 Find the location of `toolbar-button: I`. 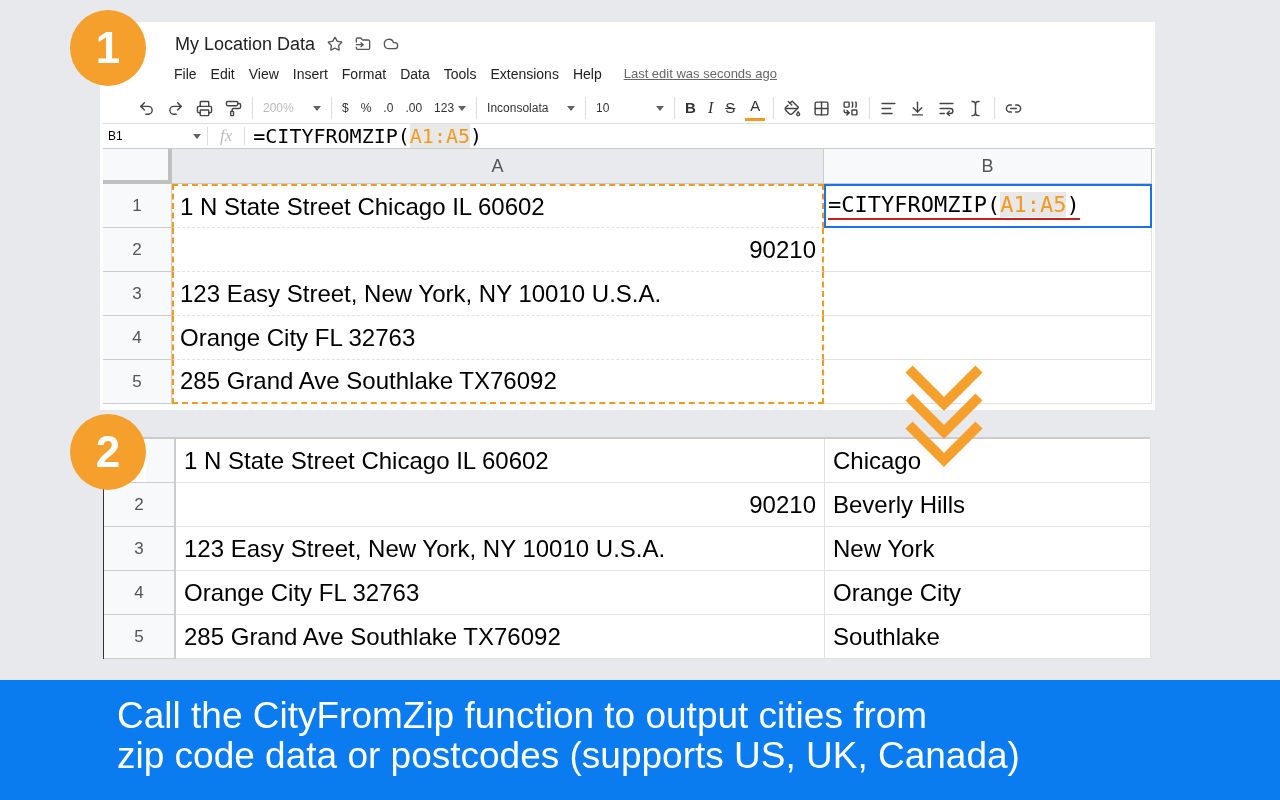

toolbar-button: I is located at coordinates (710, 108).